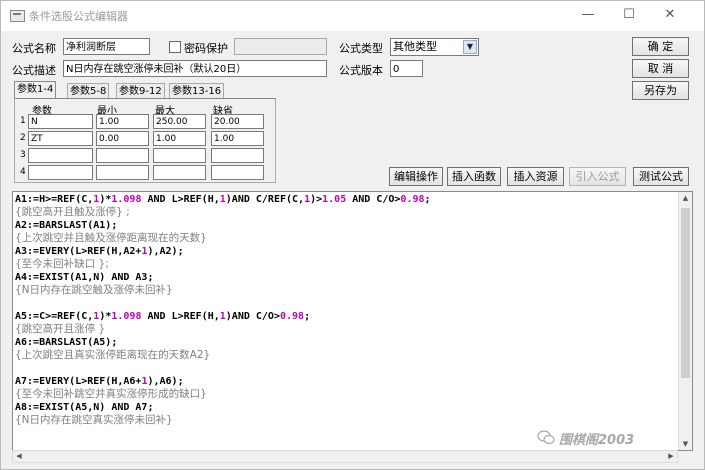 Image resolution: width=705 pixels, height=470 pixels. Describe the element at coordinates (195, 68) in the screenshot. I see `formula-desc-input: N日内存在跳空涨停未回补（默认20日）` at that location.